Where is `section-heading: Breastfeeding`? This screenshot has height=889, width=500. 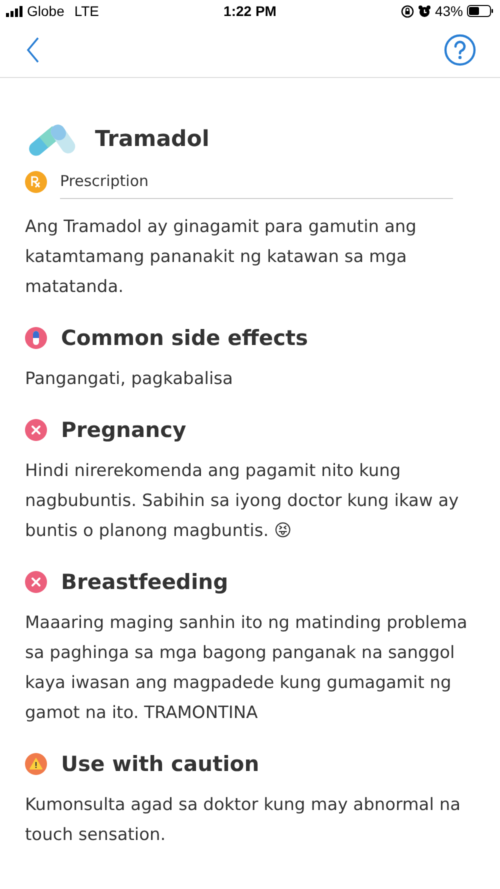
section-heading: Breastfeeding is located at coordinates (144, 582).